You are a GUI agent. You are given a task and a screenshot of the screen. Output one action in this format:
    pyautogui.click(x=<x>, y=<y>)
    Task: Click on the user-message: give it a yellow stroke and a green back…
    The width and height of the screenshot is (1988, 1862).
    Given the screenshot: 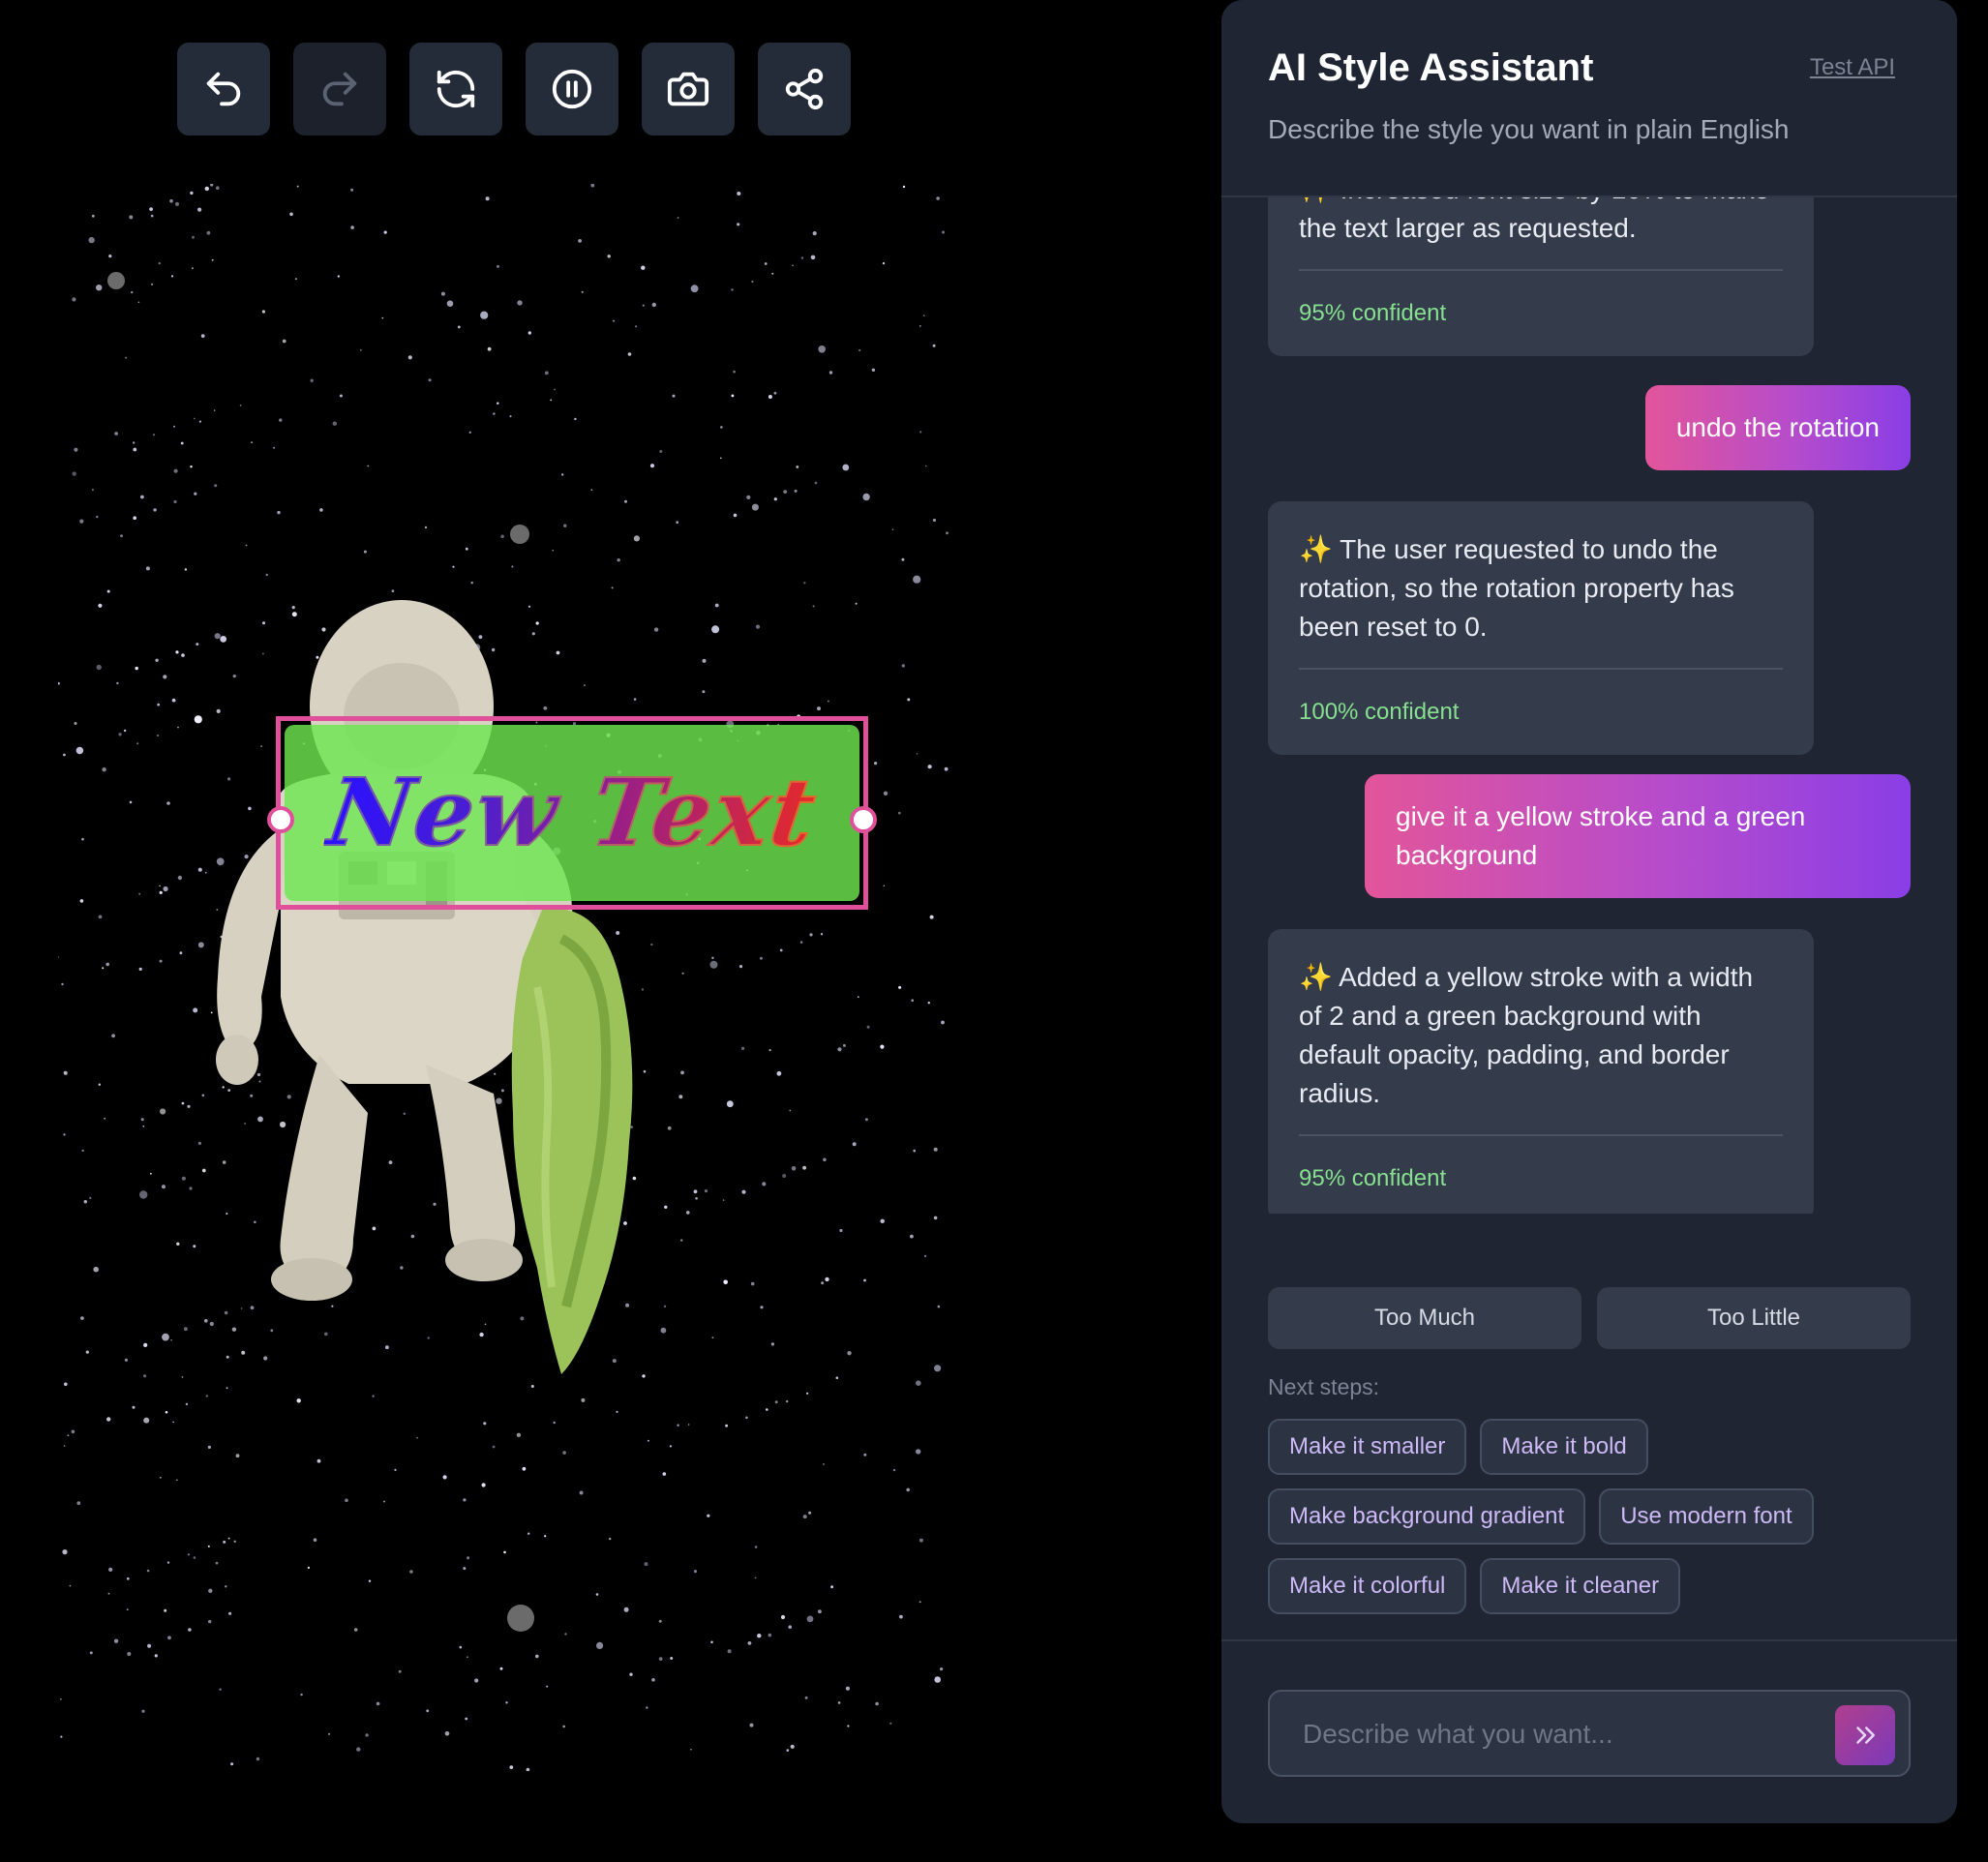 What is the action you would take?
    pyautogui.click(x=1638, y=836)
    